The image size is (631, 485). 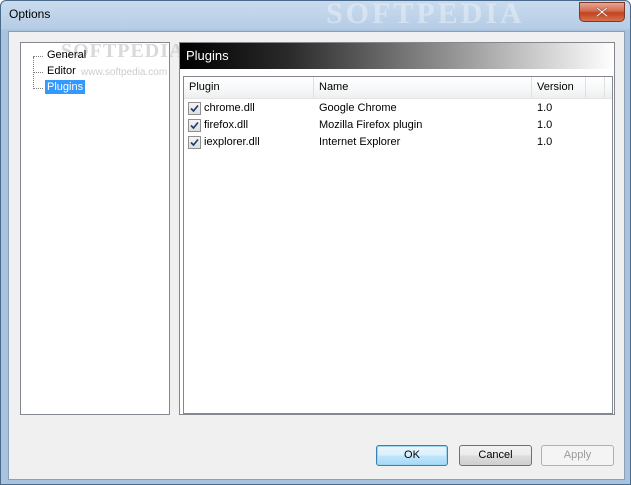 What do you see at coordinates (559, 87) in the screenshot?
I see `column-header-version: Version` at bounding box center [559, 87].